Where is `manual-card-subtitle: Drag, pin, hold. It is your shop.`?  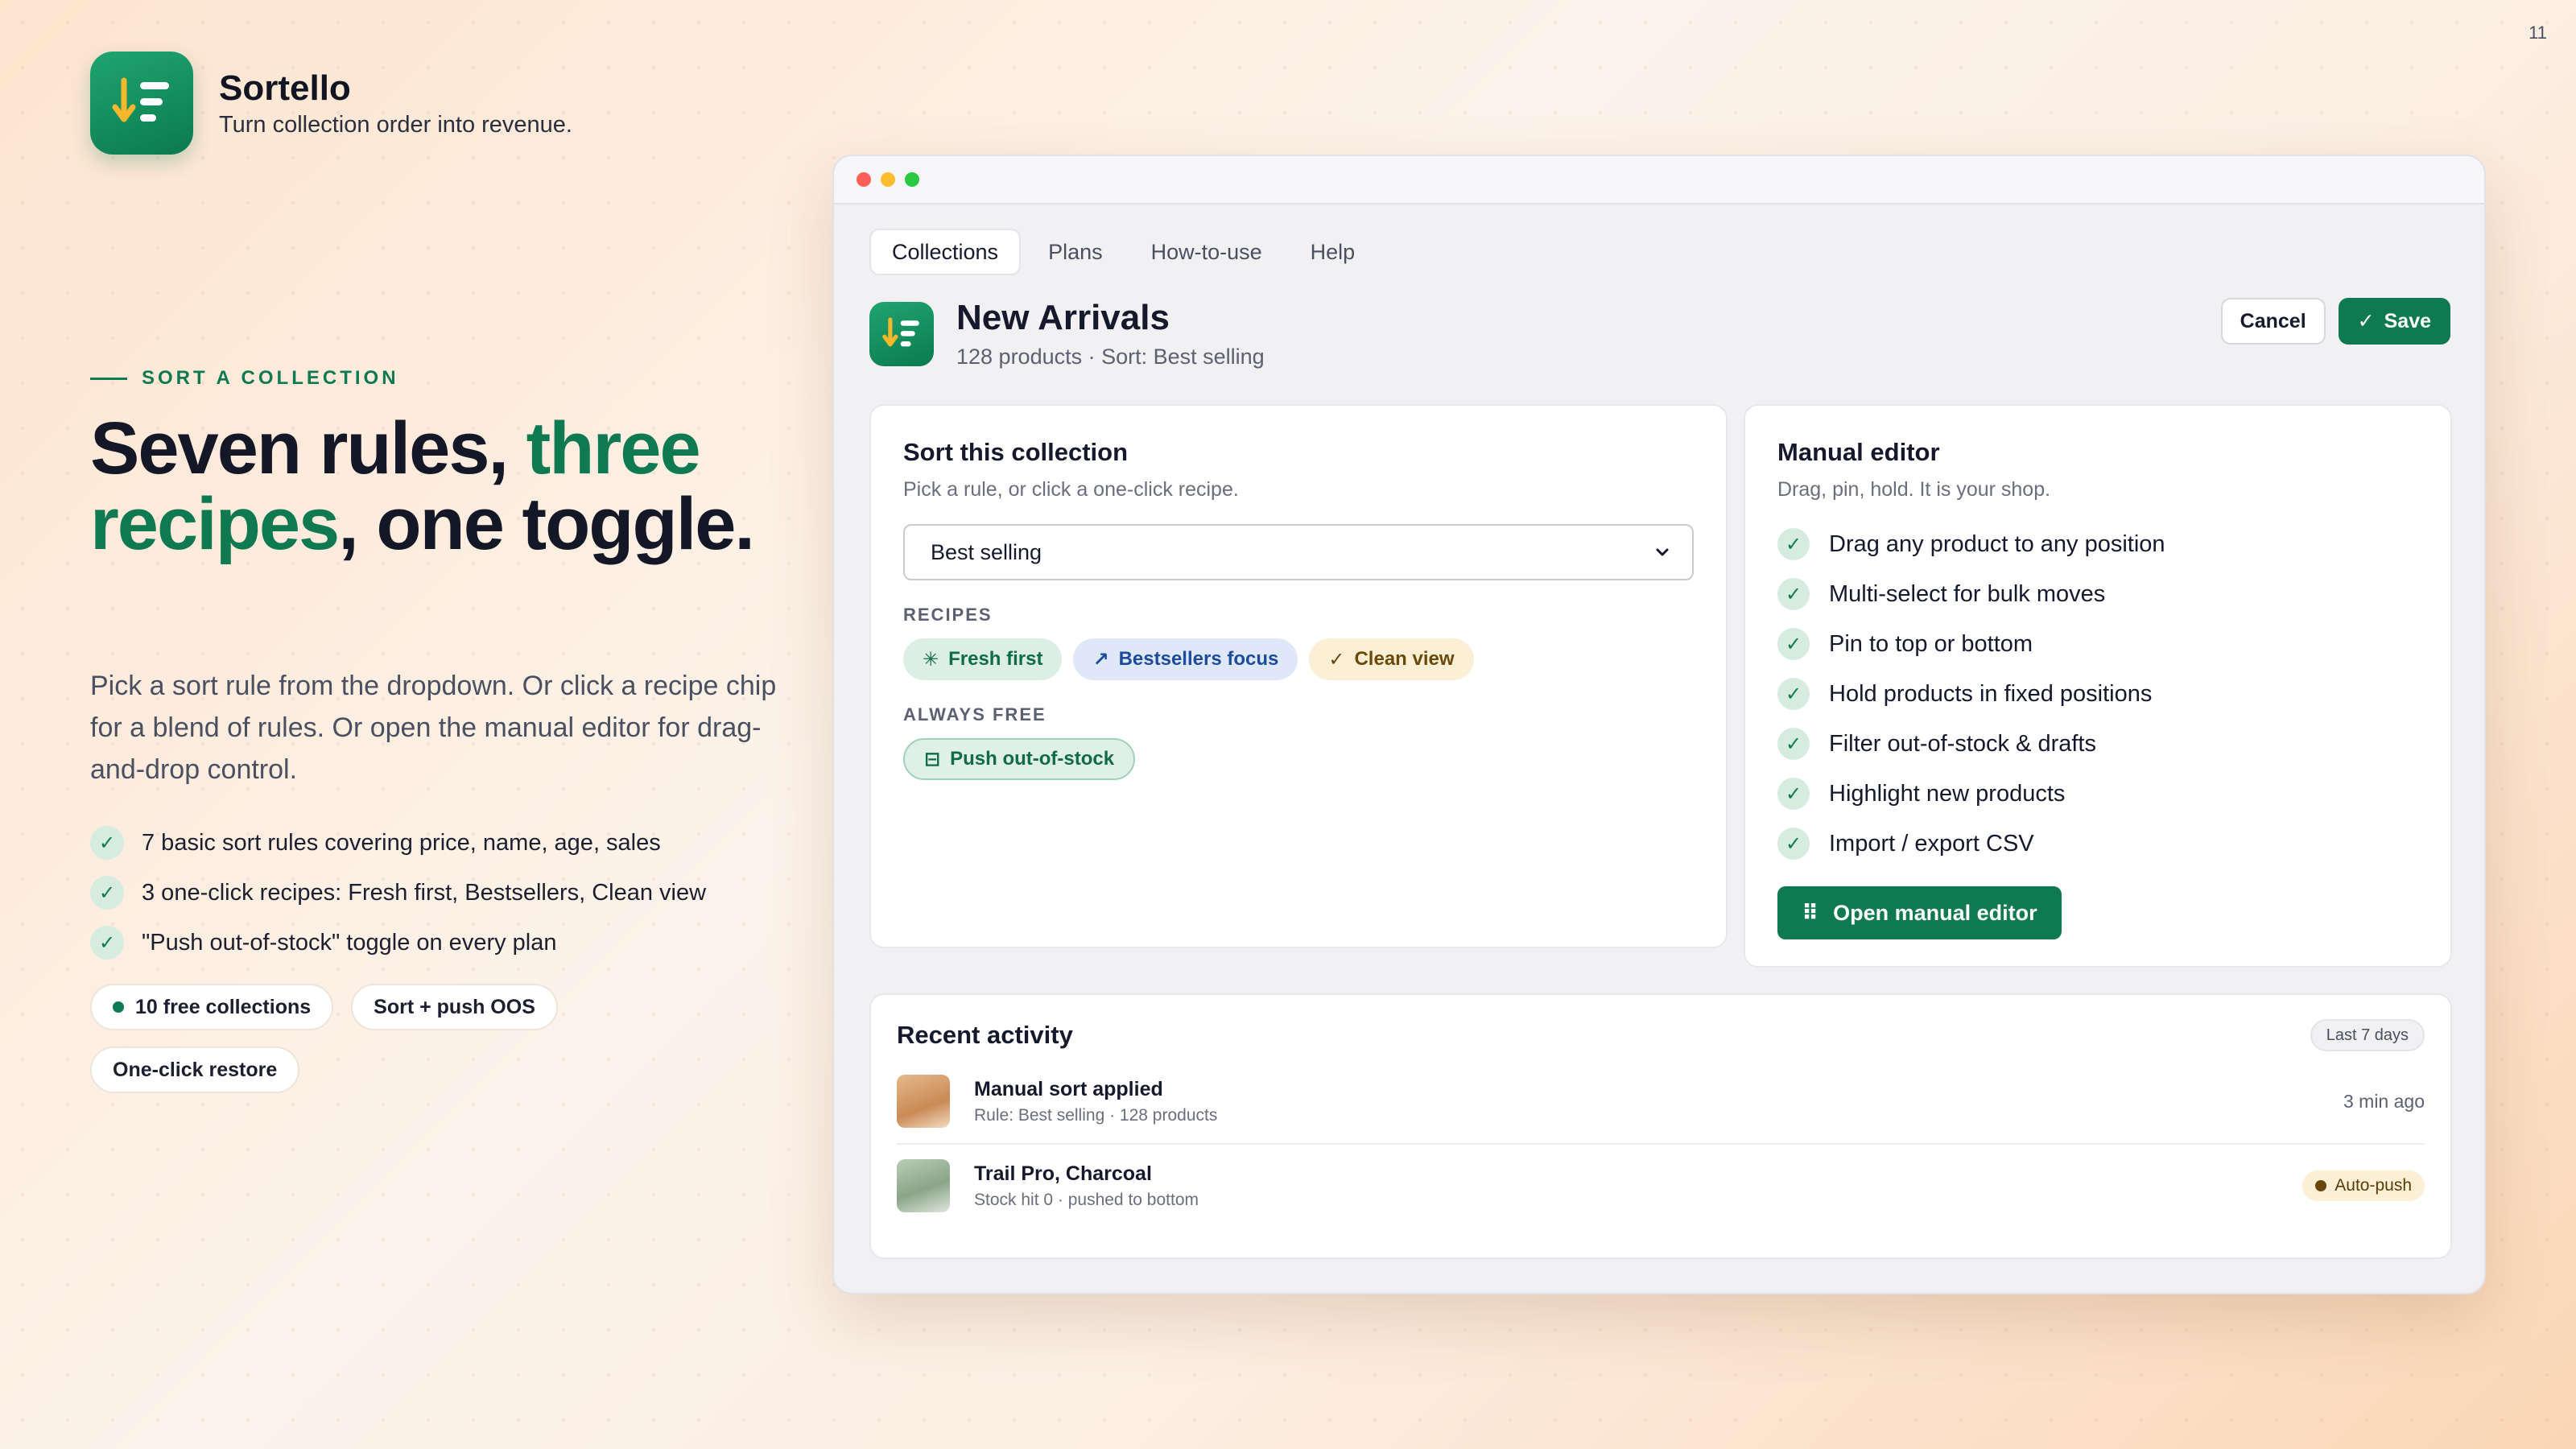
manual-card-subtitle: Drag, pin, hold. It is your shop. is located at coordinates (1914, 489).